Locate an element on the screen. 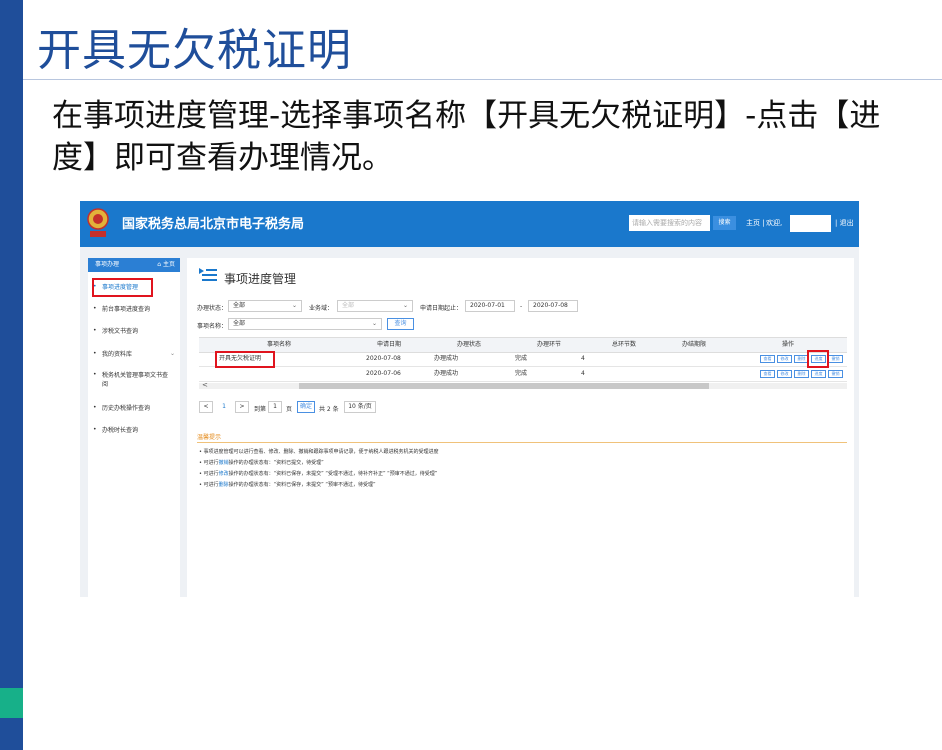 The width and height of the screenshot is (942, 750). page-unit-label: 页 is located at coordinates (289, 409).